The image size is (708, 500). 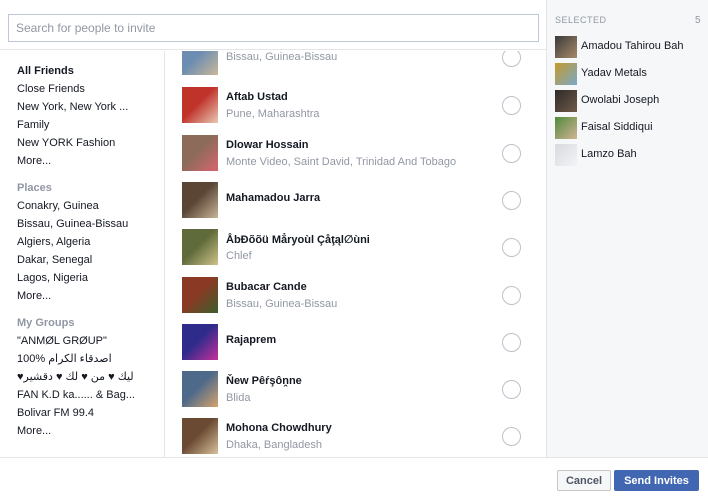 I want to click on selected-person: Yadav Metals, so click(x=630, y=74).